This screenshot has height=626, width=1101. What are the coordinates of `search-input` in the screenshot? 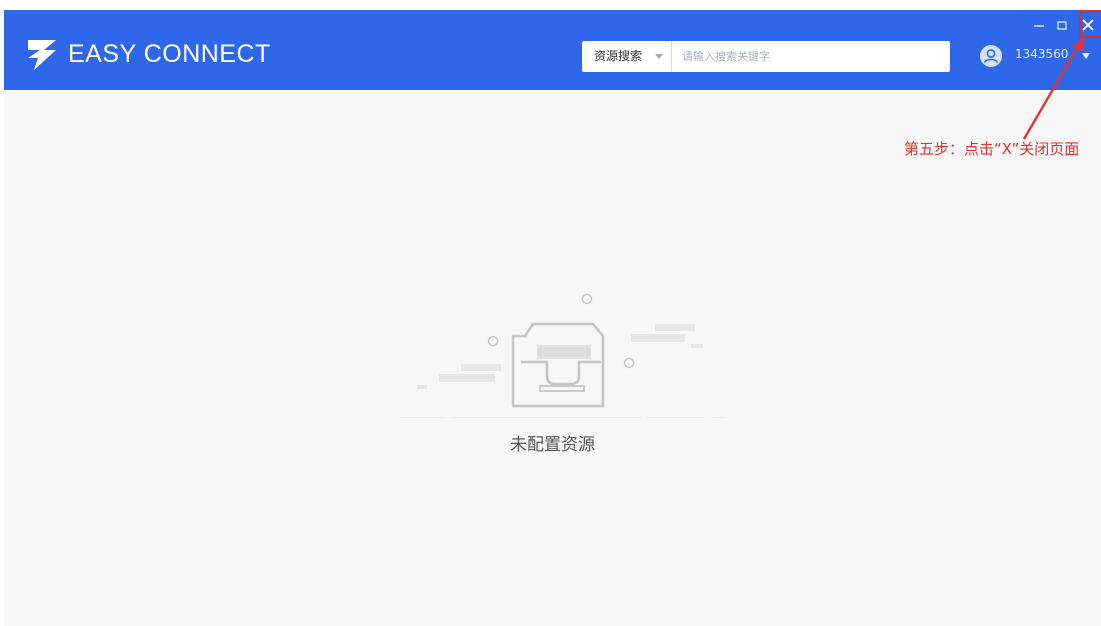 It's located at (813, 56).